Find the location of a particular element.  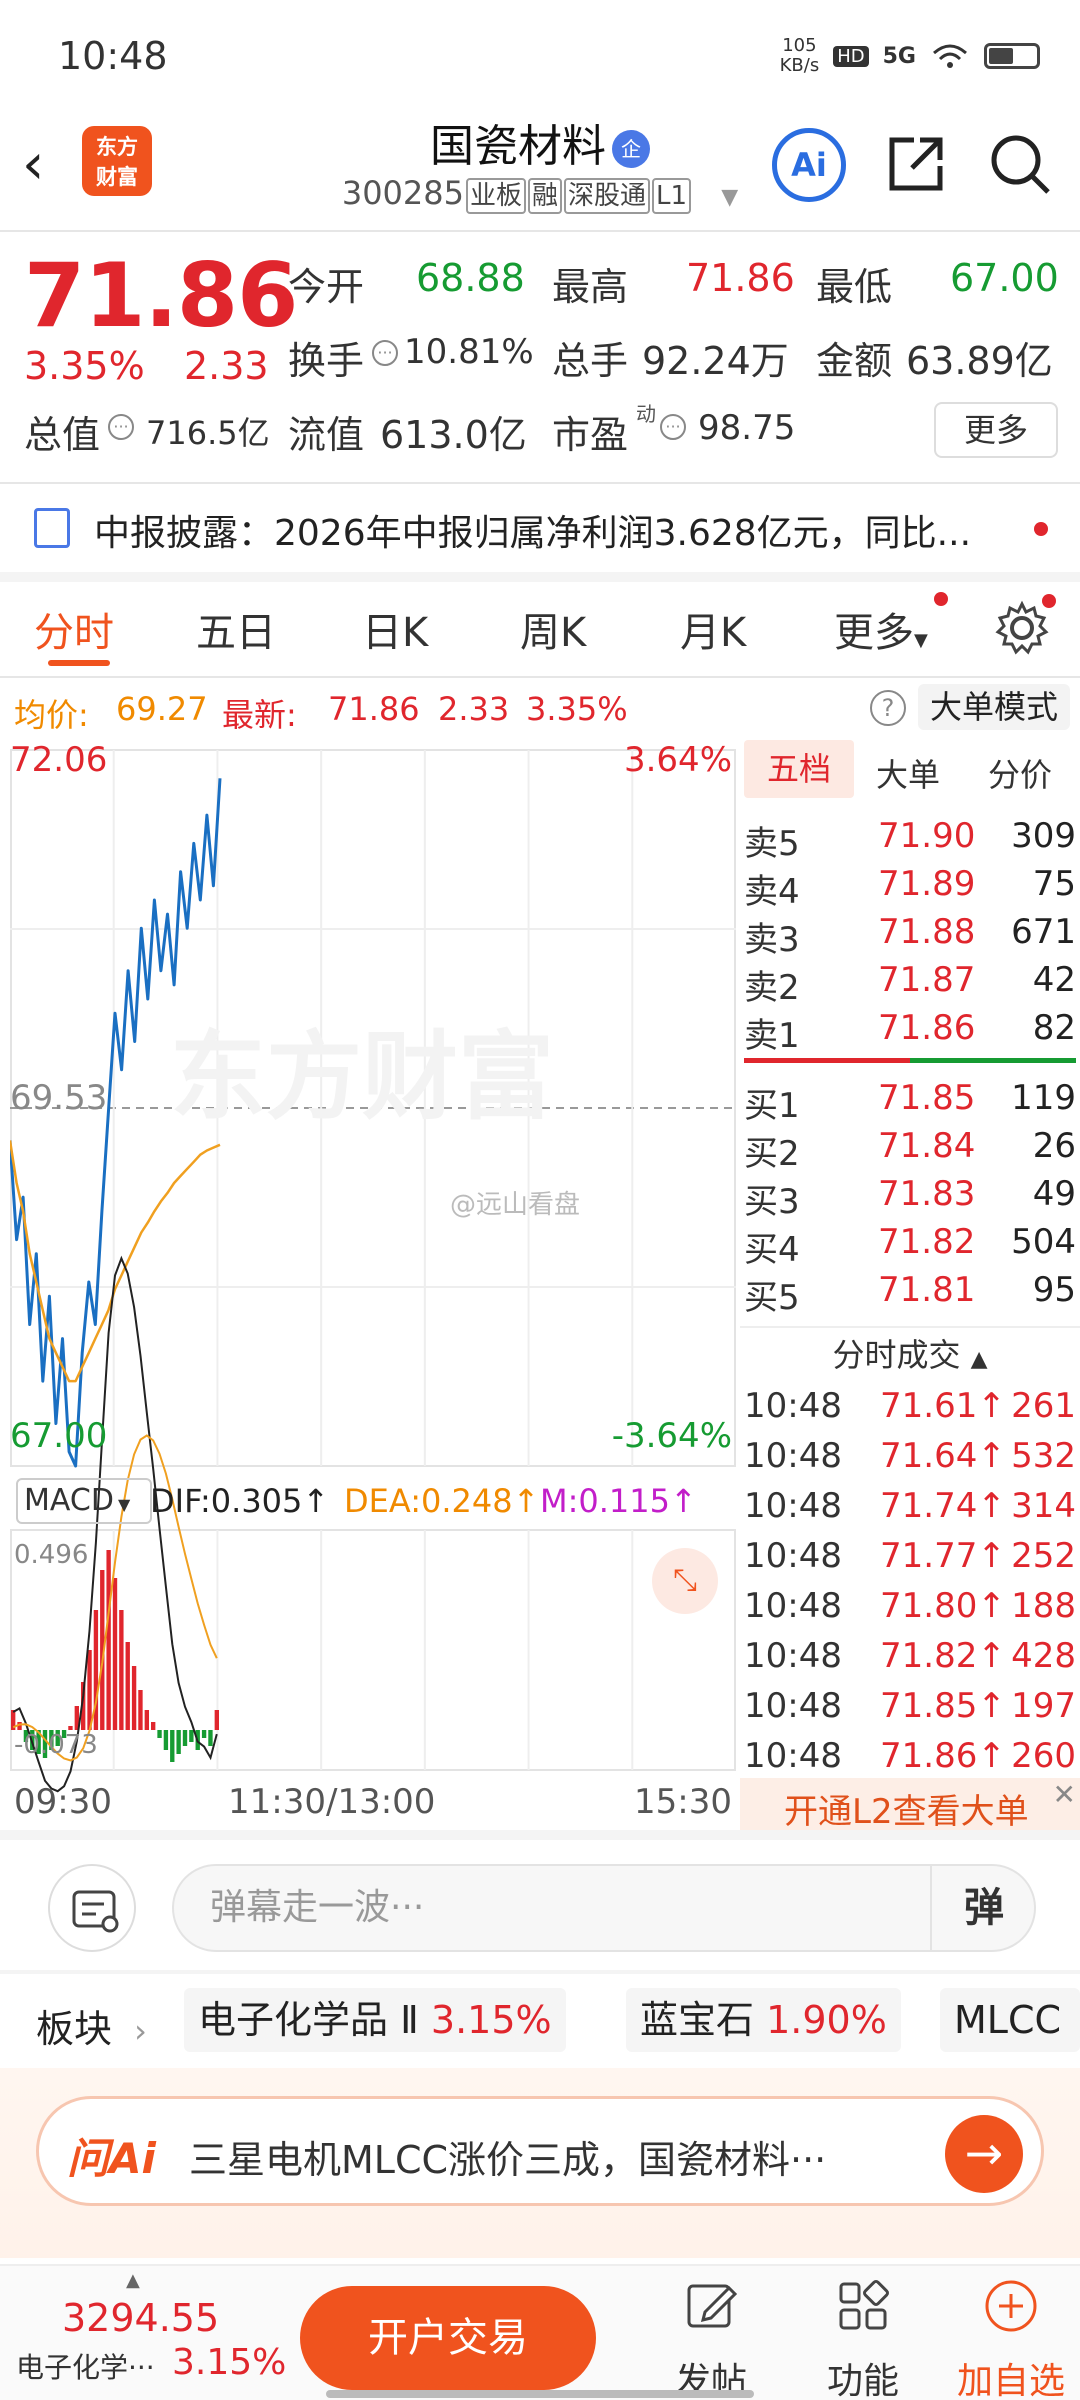

bid-row: 买5 71.81 95 is located at coordinates (910, 1291).